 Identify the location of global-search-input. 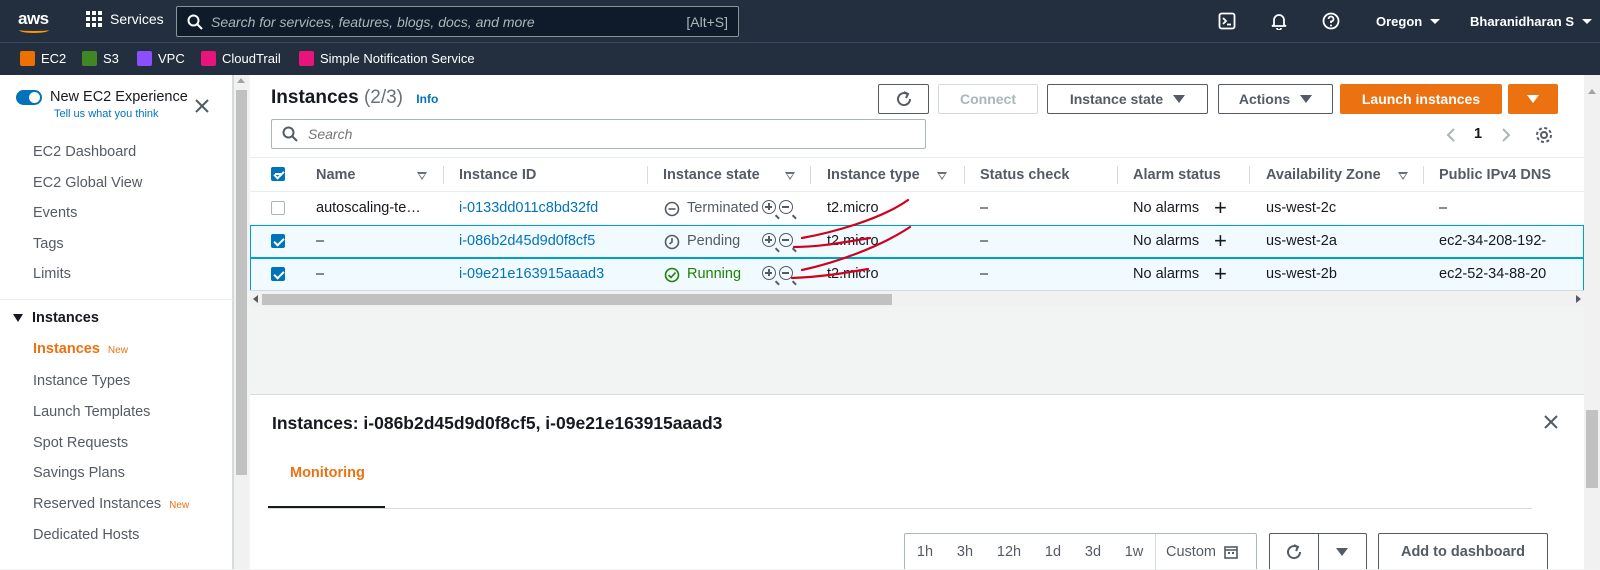
(449, 21).